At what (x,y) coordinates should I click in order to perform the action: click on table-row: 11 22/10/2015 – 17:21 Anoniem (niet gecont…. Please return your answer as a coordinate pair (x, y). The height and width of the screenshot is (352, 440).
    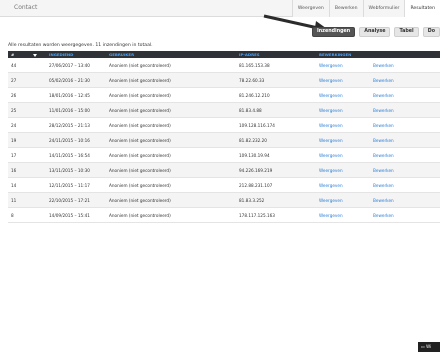
    Looking at the image, I should click on (224, 200).